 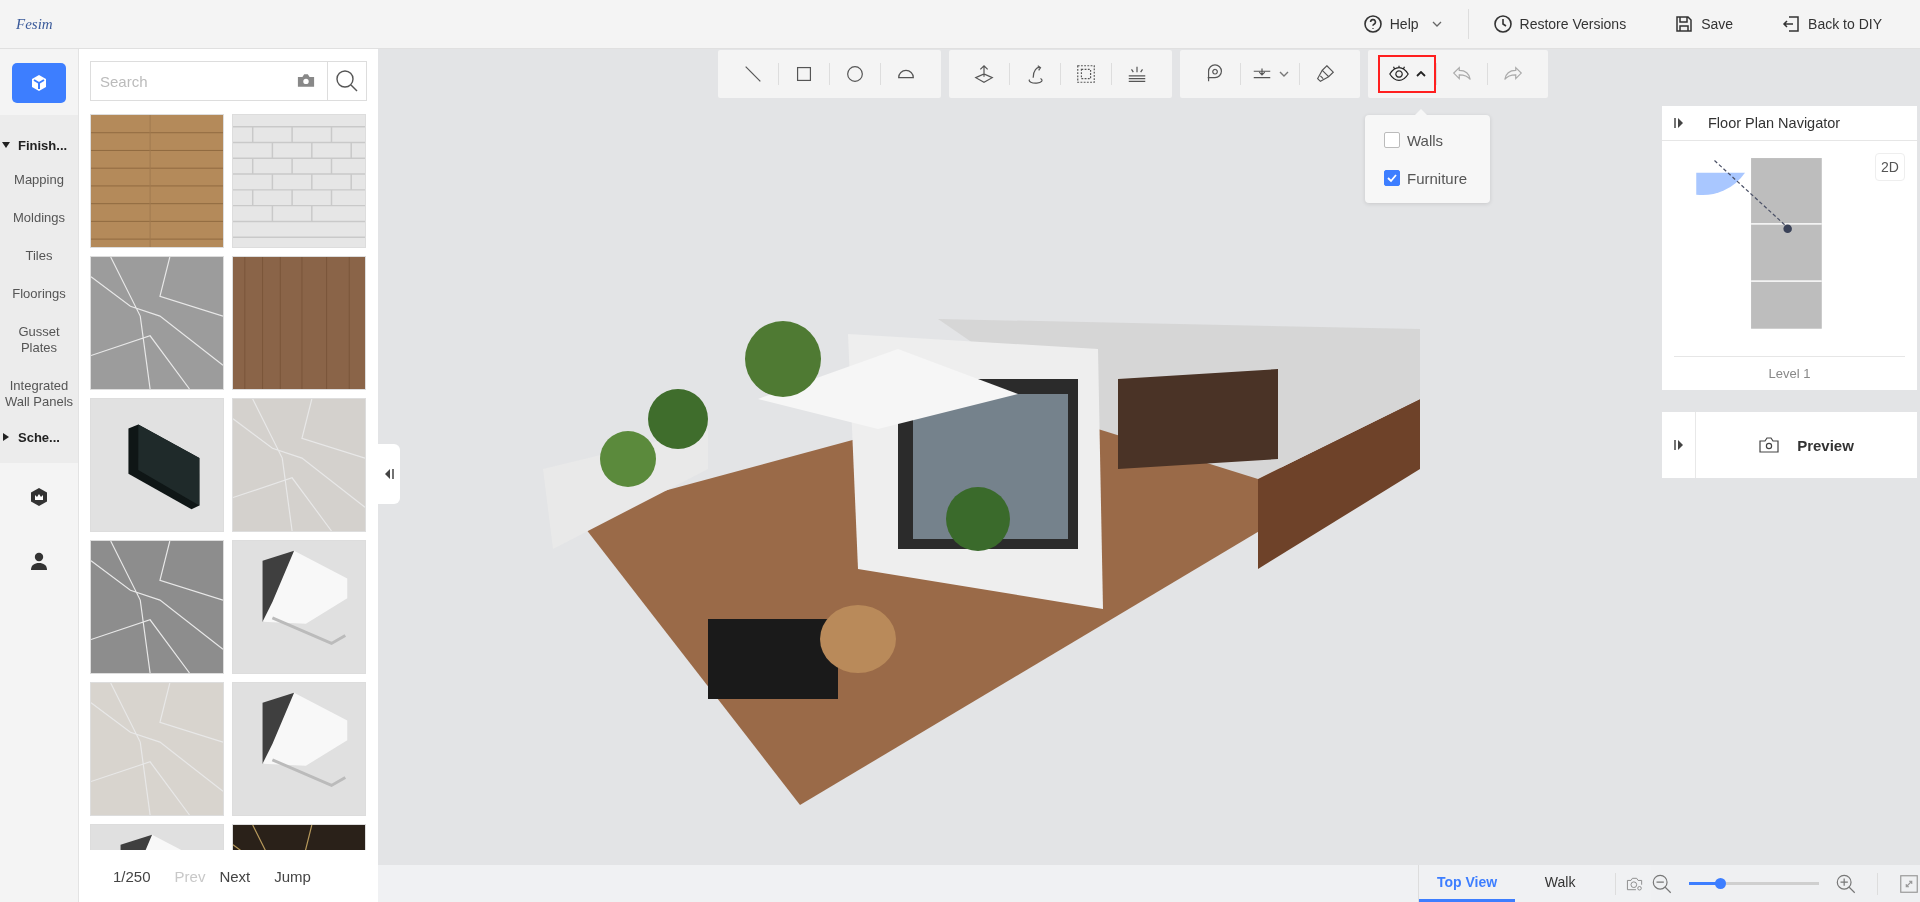 I want to click on cube-icon, so click(x=39, y=83).